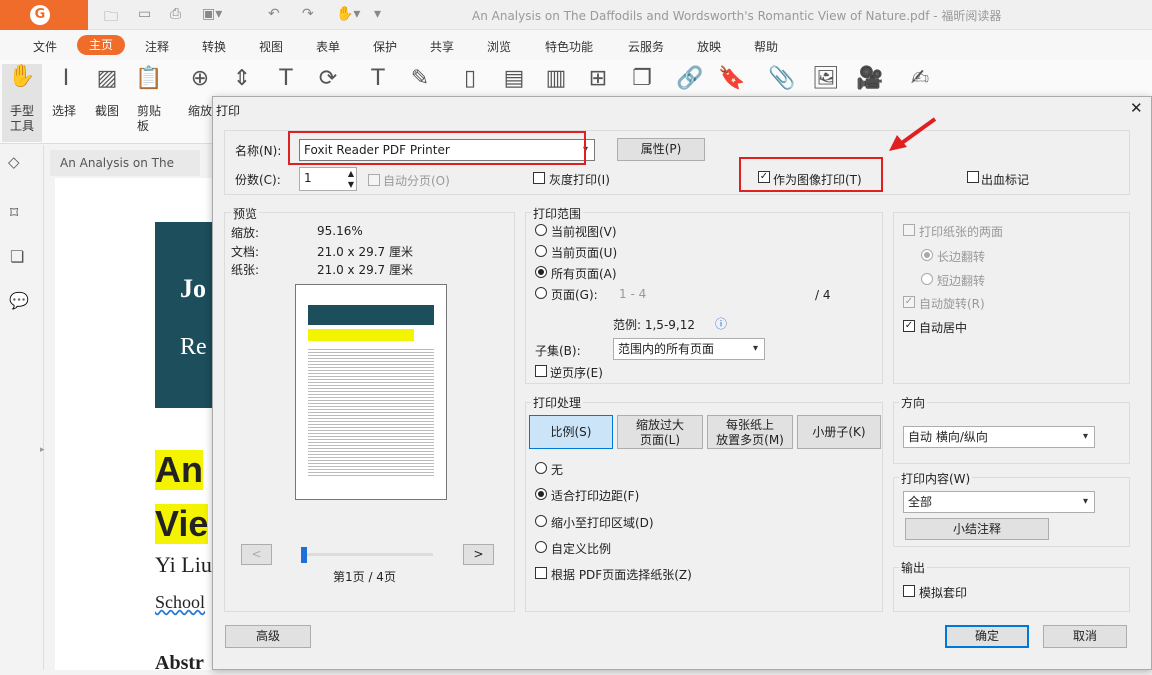 The image size is (1152, 675). I want to click on screen-icon: ▣▾, so click(212, 14).